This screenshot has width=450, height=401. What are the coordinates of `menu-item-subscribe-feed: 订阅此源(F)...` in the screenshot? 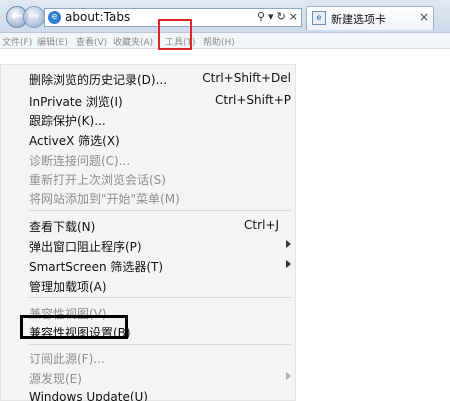 It's located at (160, 358).